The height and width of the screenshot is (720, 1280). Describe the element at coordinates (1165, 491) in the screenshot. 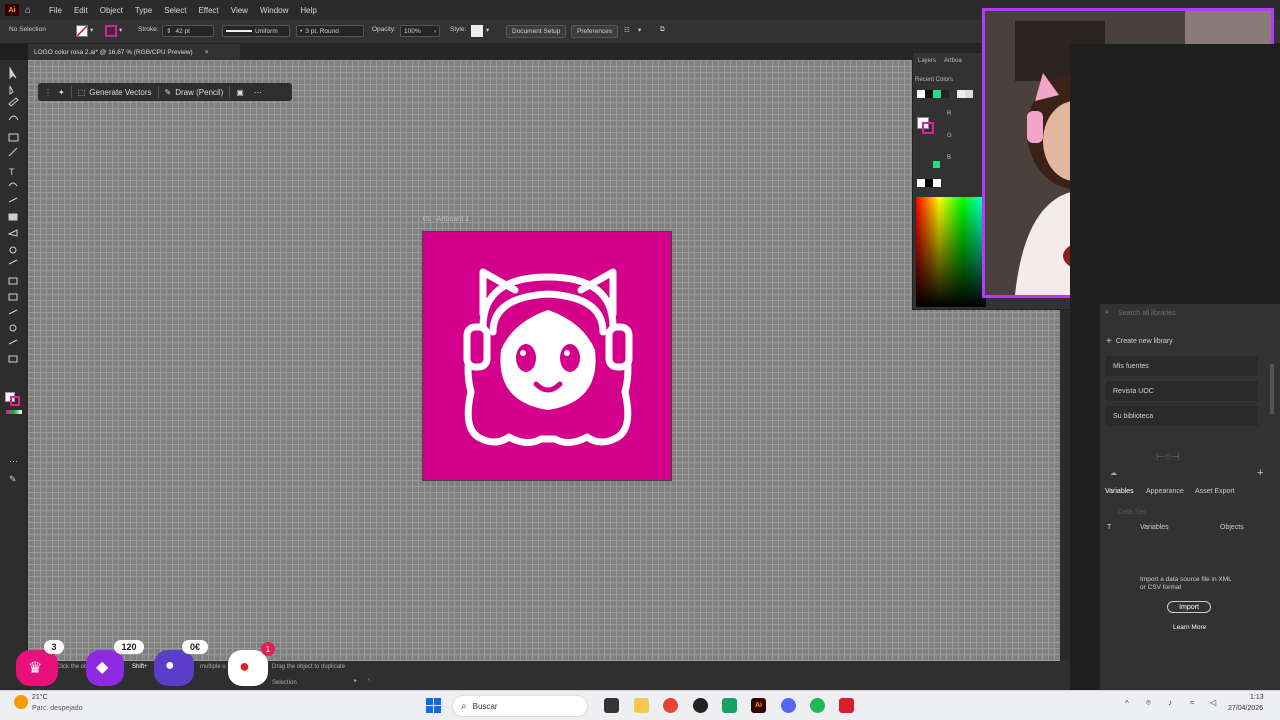

I see `tab-appearance: Appearance` at that location.